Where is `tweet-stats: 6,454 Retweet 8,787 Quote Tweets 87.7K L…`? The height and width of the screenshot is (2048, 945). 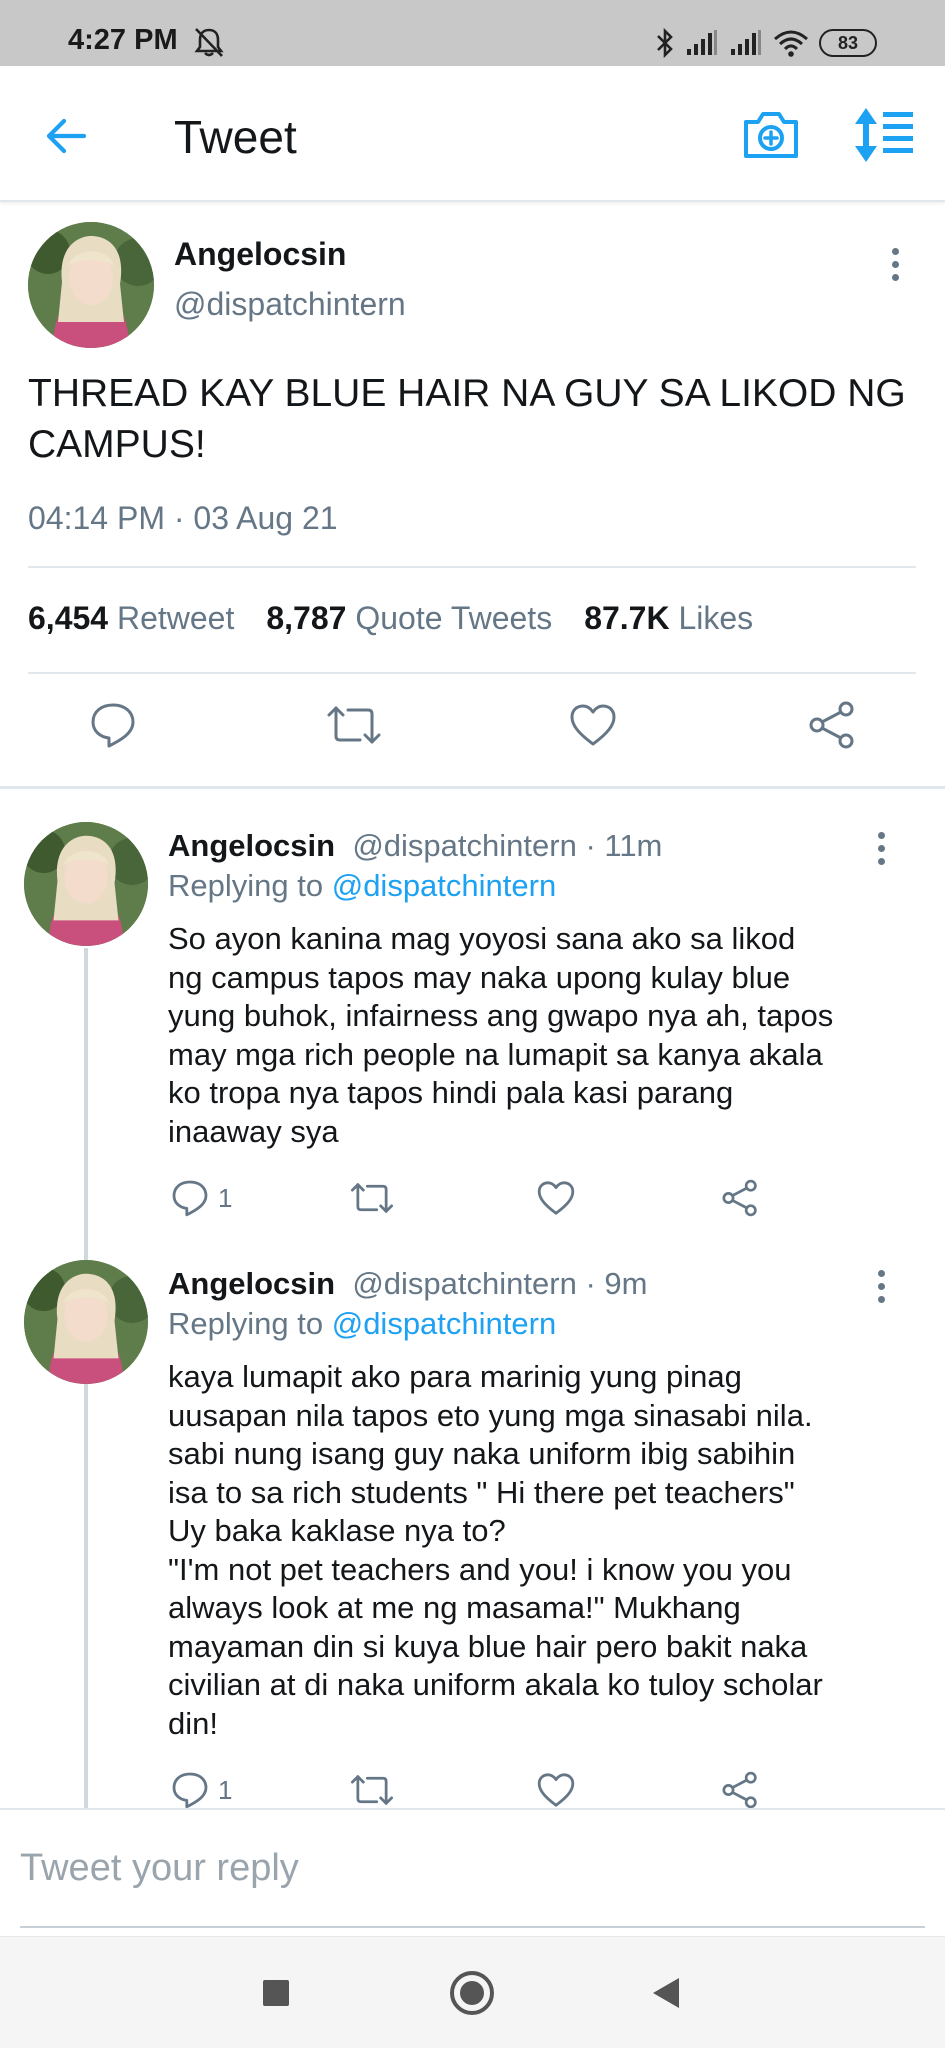 tweet-stats: 6,454 Retweet 8,787 Quote Tweets 87.7K L… is located at coordinates (390, 618).